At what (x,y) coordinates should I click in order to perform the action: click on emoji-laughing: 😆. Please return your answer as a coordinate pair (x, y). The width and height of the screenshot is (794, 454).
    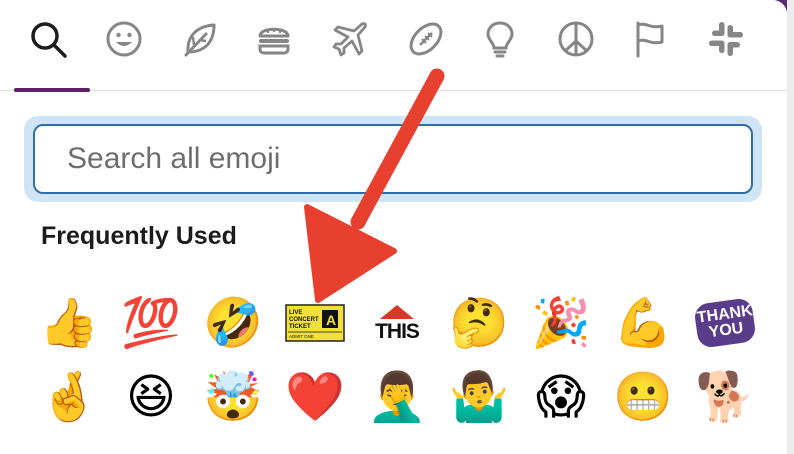
    Looking at the image, I should click on (151, 397).